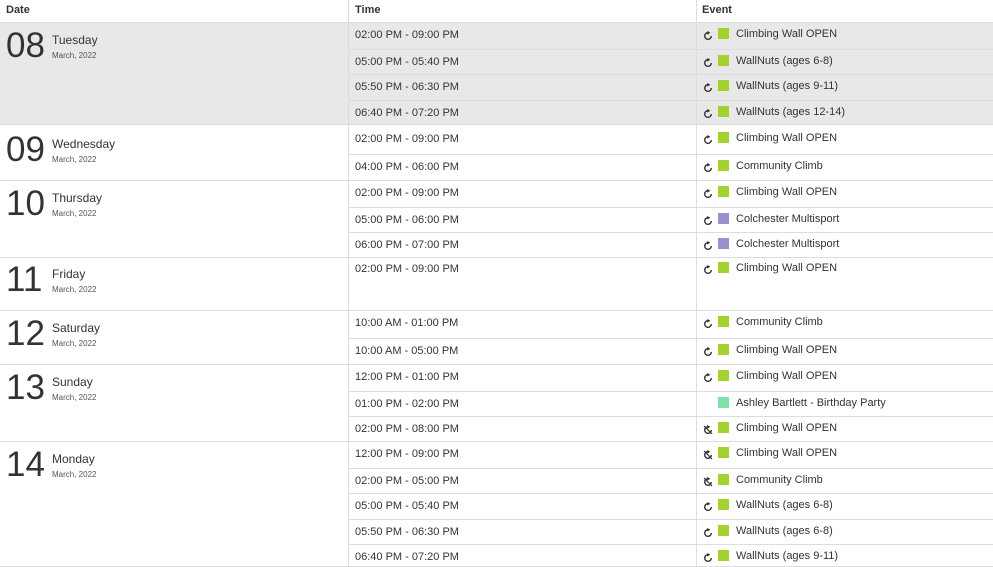  Describe the element at coordinates (671, 324) in the screenshot. I see `event-row: 10:00 AM - 01:00 PM Community Climb` at that location.